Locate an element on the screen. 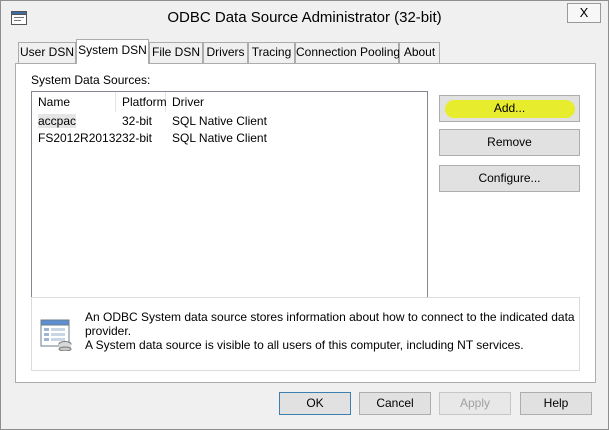 This screenshot has height=430, width=609. tab-drivers: Drivers is located at coordinates (225, 52).